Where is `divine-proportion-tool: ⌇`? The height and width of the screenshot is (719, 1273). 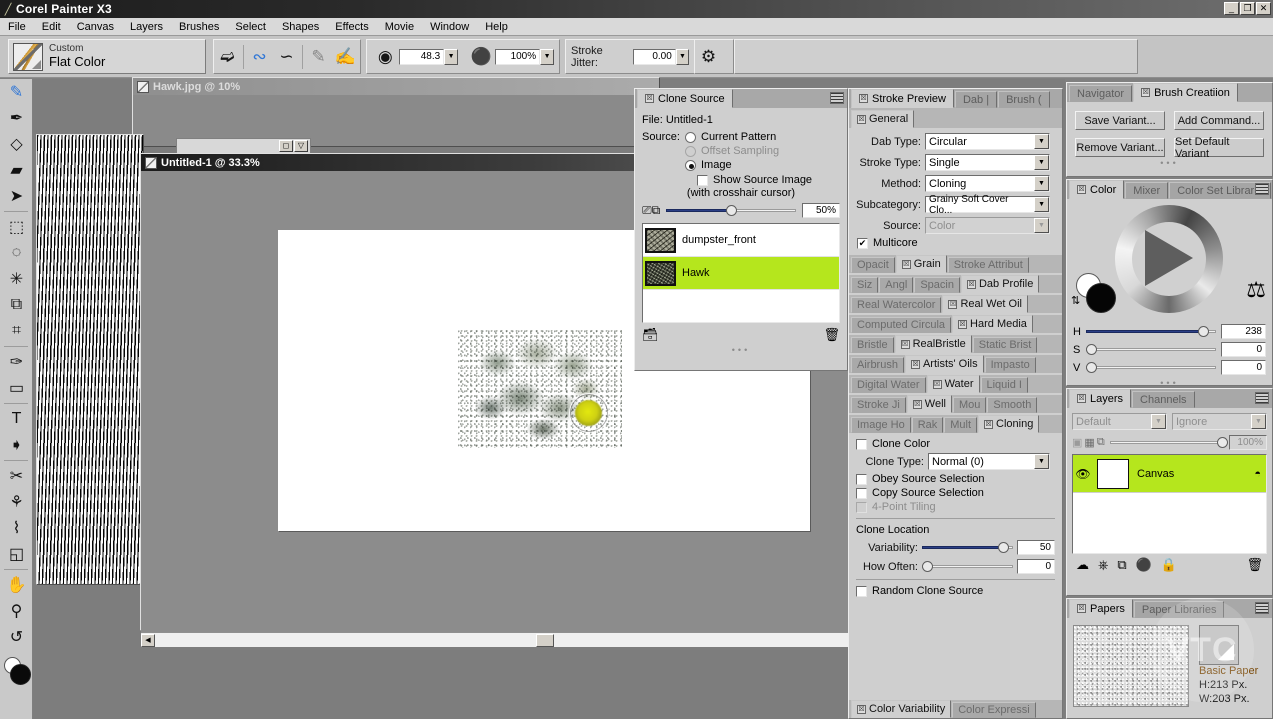
divine-proportion-tool: ⌇ is located at coordinates (16, 528).